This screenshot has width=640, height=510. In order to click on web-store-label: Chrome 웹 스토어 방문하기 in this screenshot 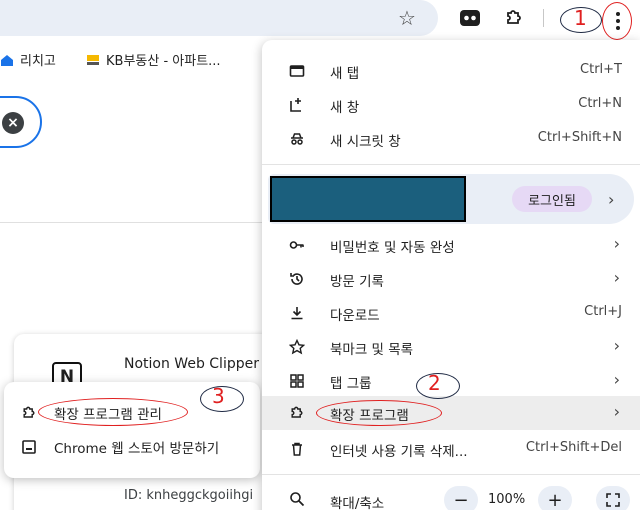, I will do `click(137, 449)`.